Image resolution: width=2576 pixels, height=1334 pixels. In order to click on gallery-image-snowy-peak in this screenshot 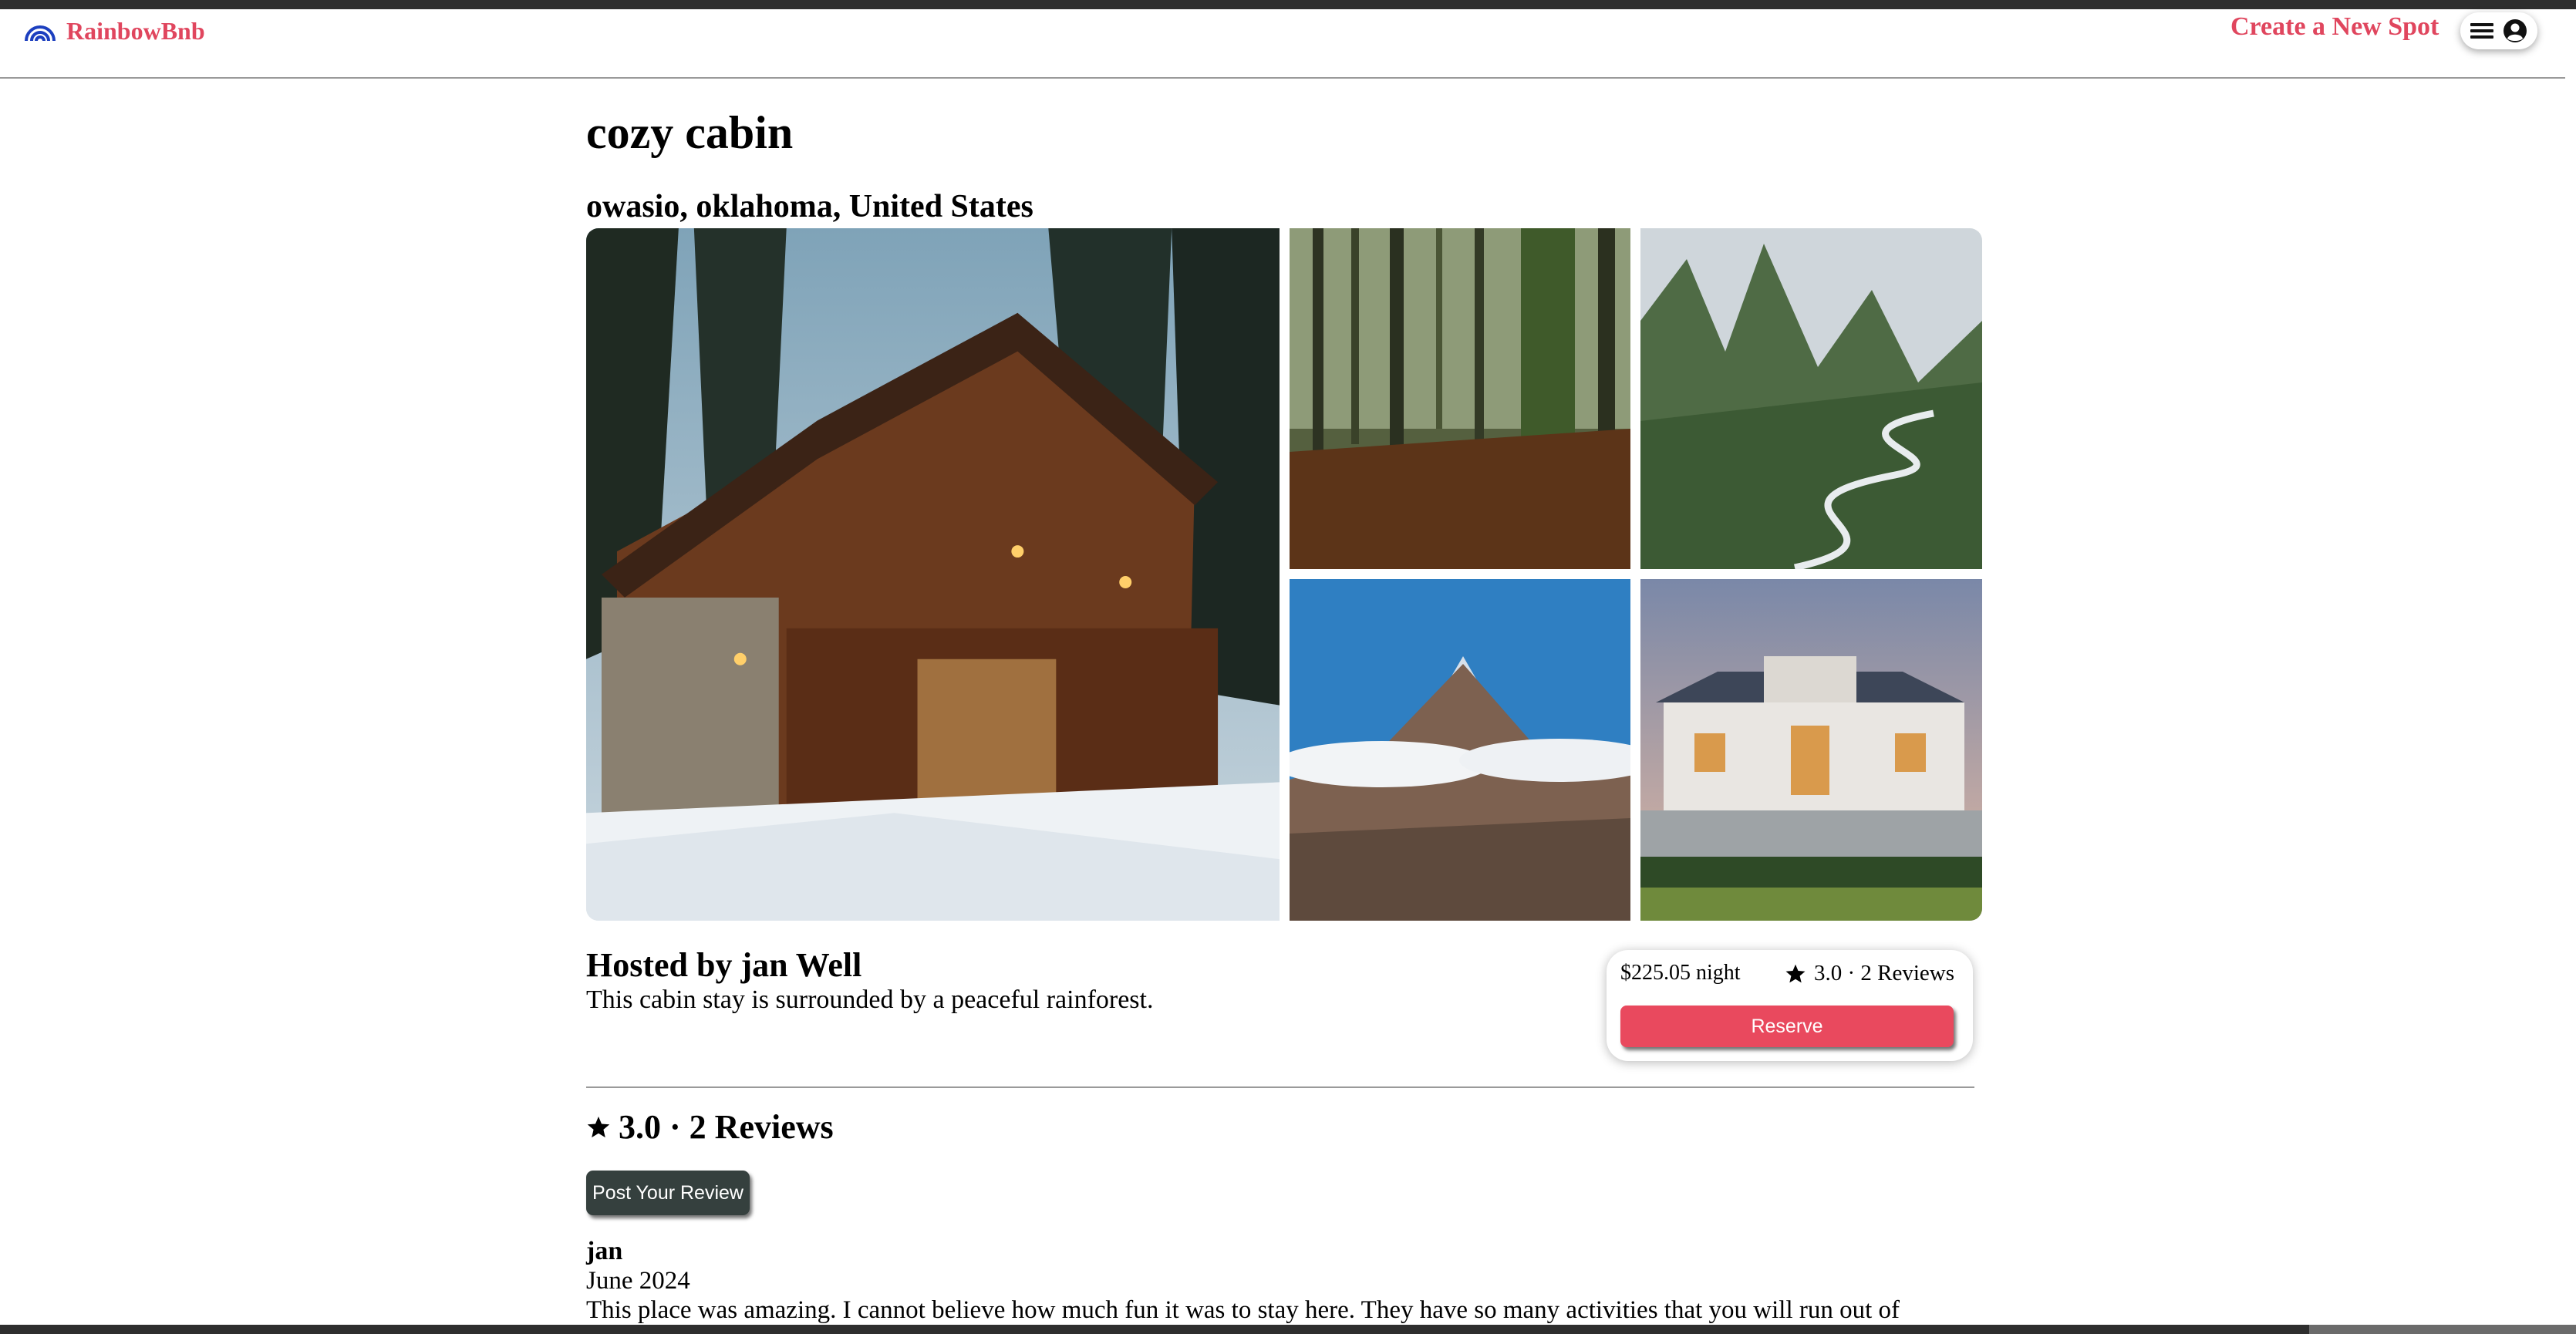, I will do `click(1460, 750)`.